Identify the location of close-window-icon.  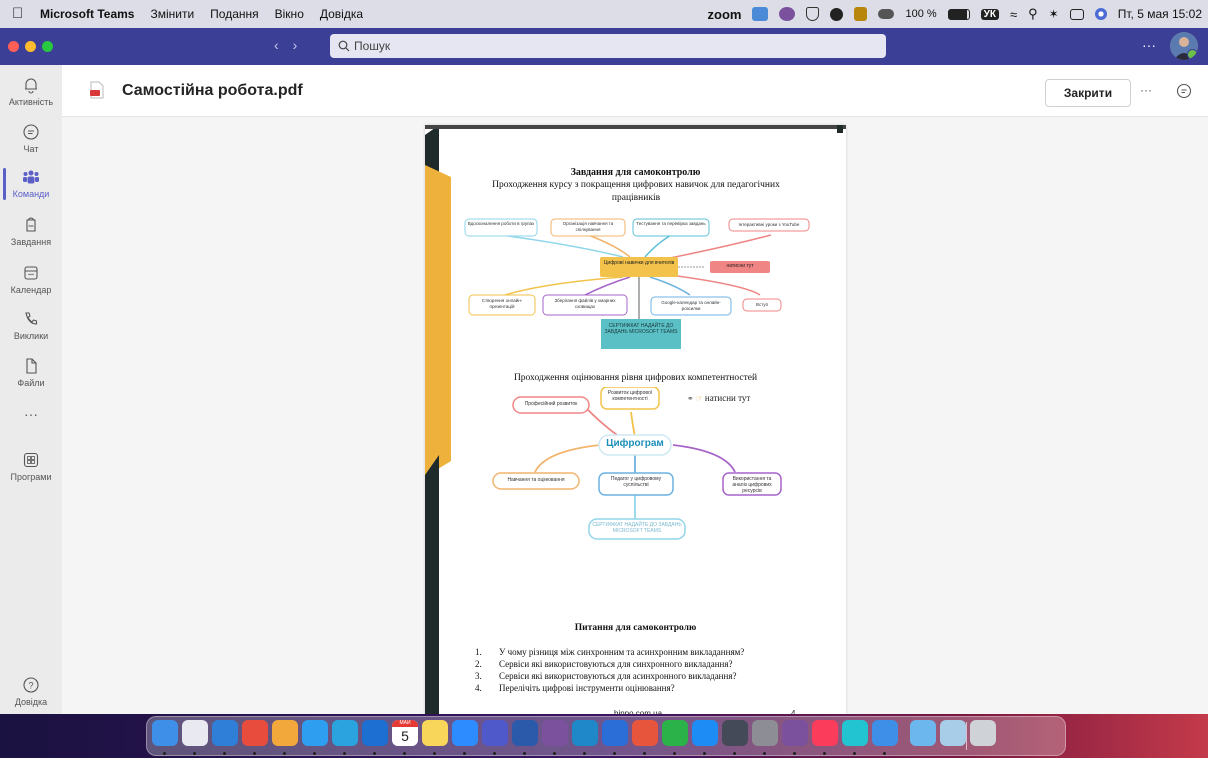
(13, 46).